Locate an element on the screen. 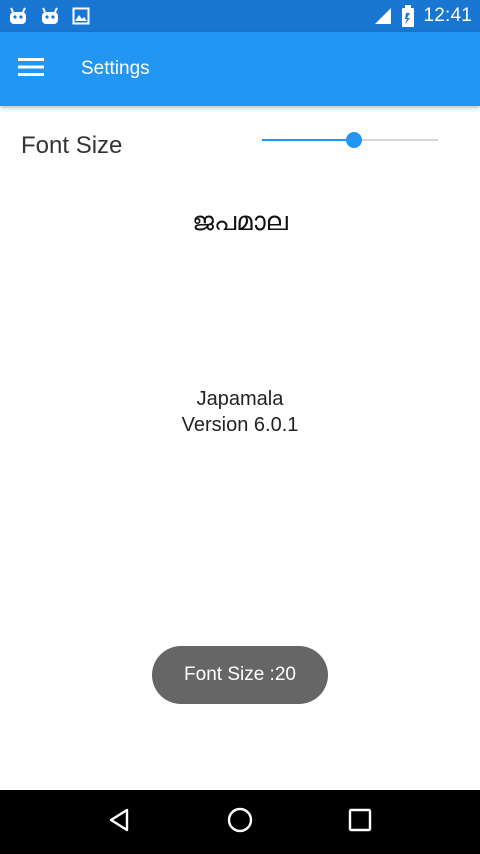 The width and height of the screenshot is (480, 854). slider-fill is located at coordinates (308, 140).